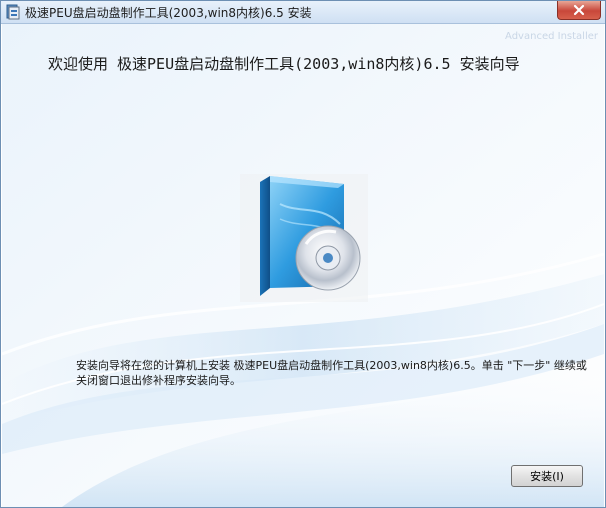  I want to click on software-box-disc-icon, so click(304, 238).